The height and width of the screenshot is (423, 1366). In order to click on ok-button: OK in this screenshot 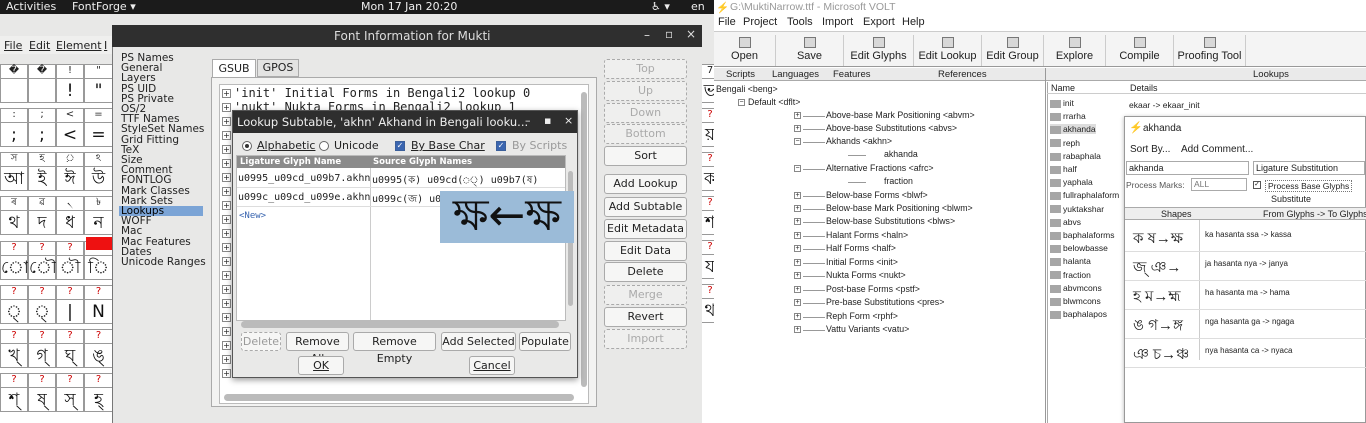, I will do `click(321, 365)`.